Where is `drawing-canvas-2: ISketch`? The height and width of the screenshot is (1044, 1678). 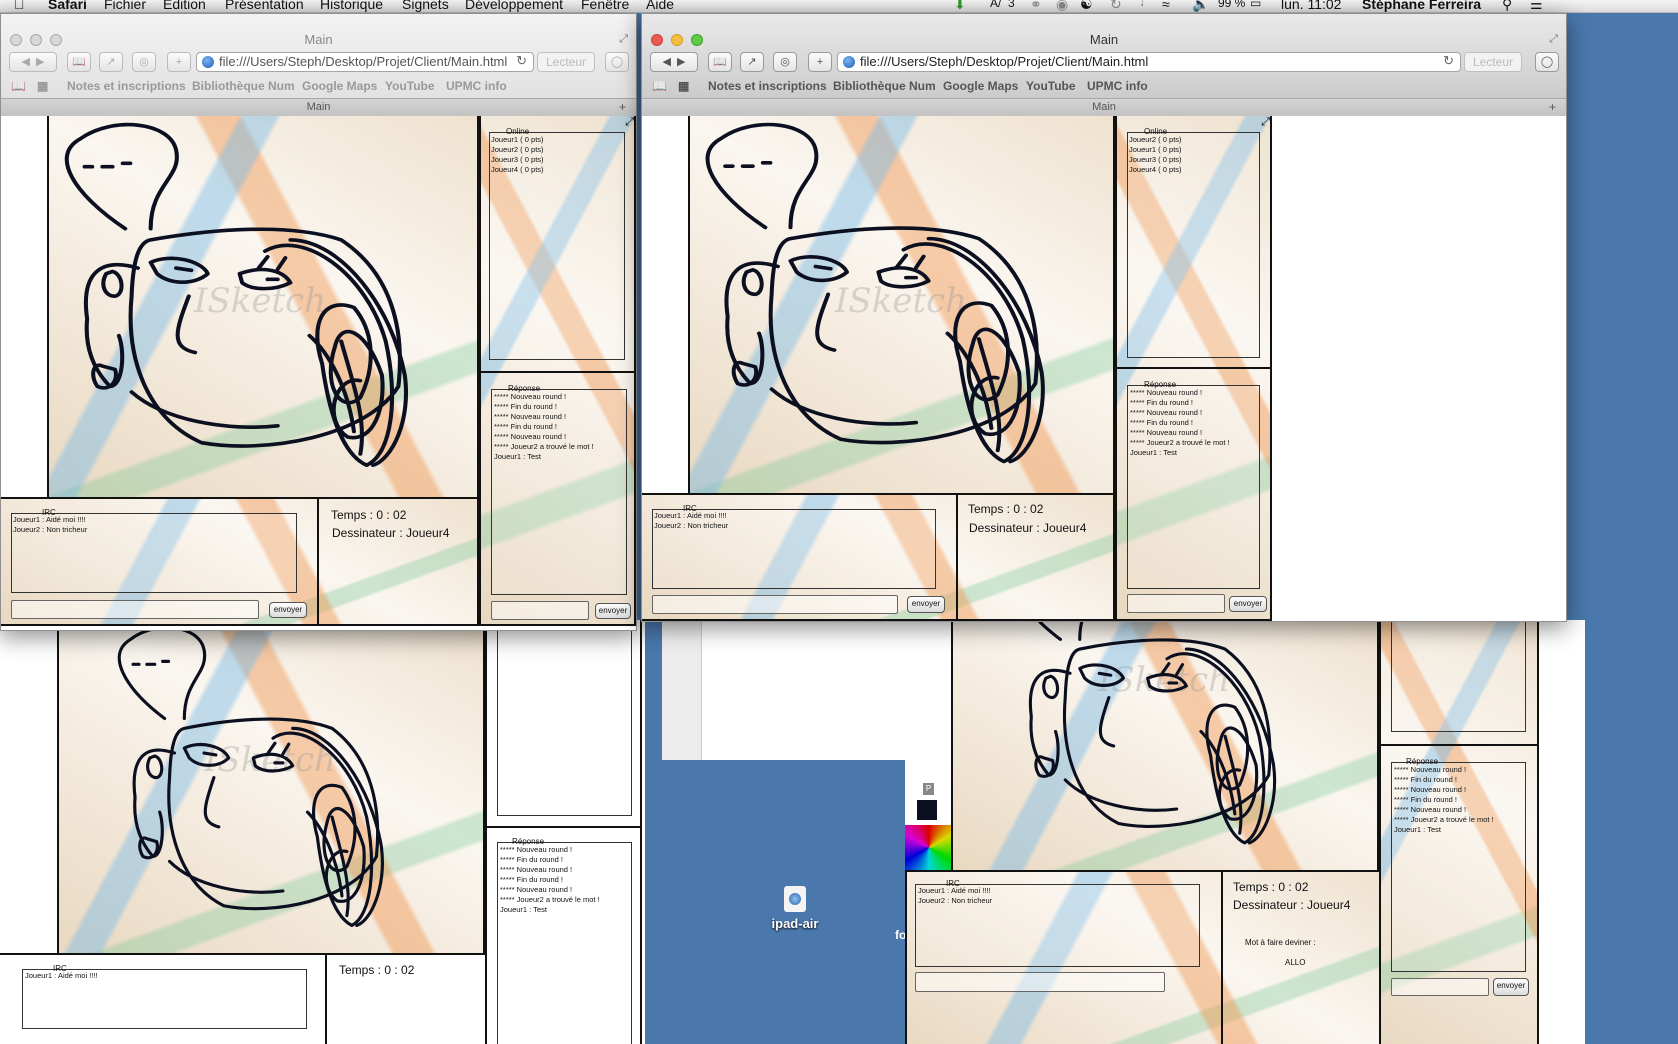
drawing-canvas-2: ISketch is located at coordinates (901, 305).